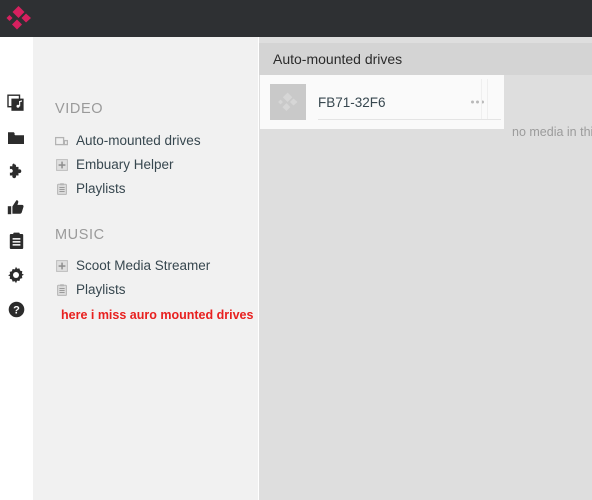 The height and width of the screenshot is (500, 592). What do you see at coordinates (487, 99) in the screenshot?
I see `card-divider-right` at bounding box center [487, 99].